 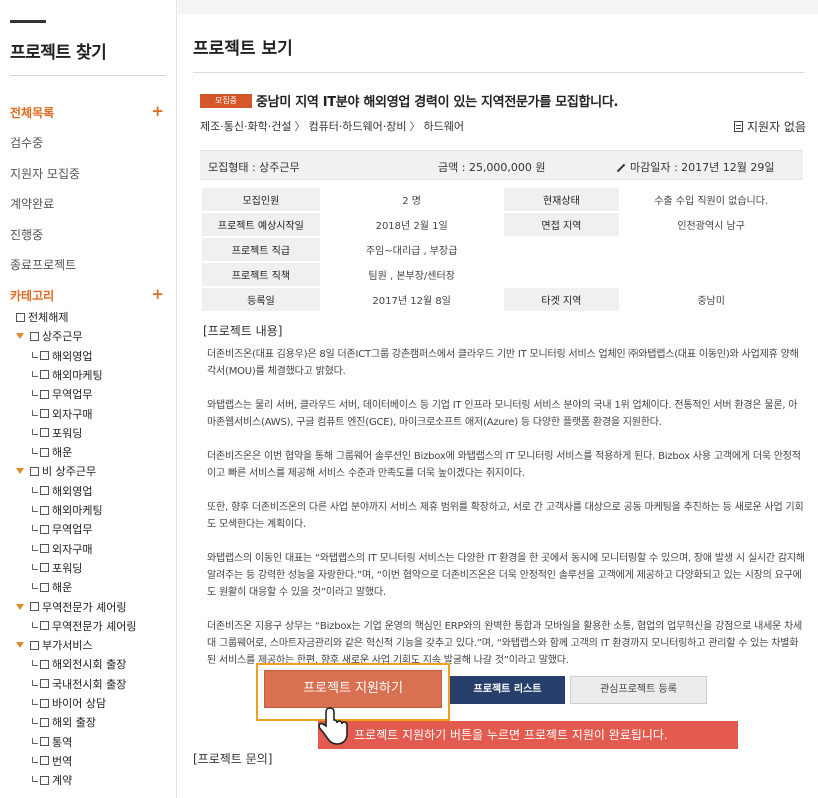 I want to click on info-value, so click(x=711, y=274).